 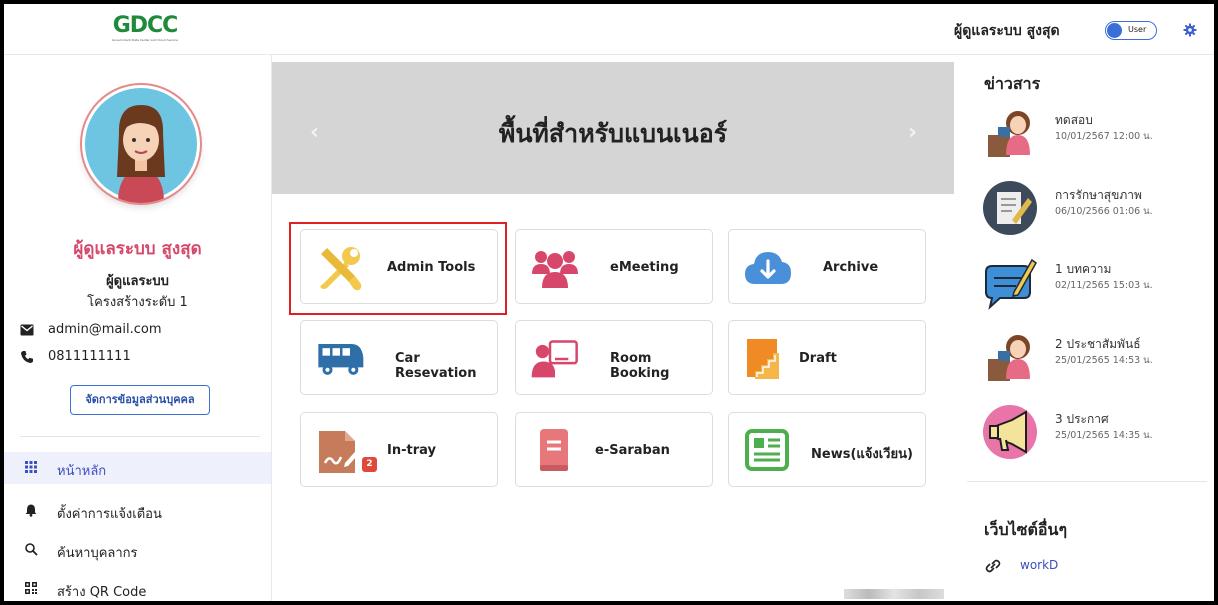 I want to click on document-icon, so click(x=554, y=450).